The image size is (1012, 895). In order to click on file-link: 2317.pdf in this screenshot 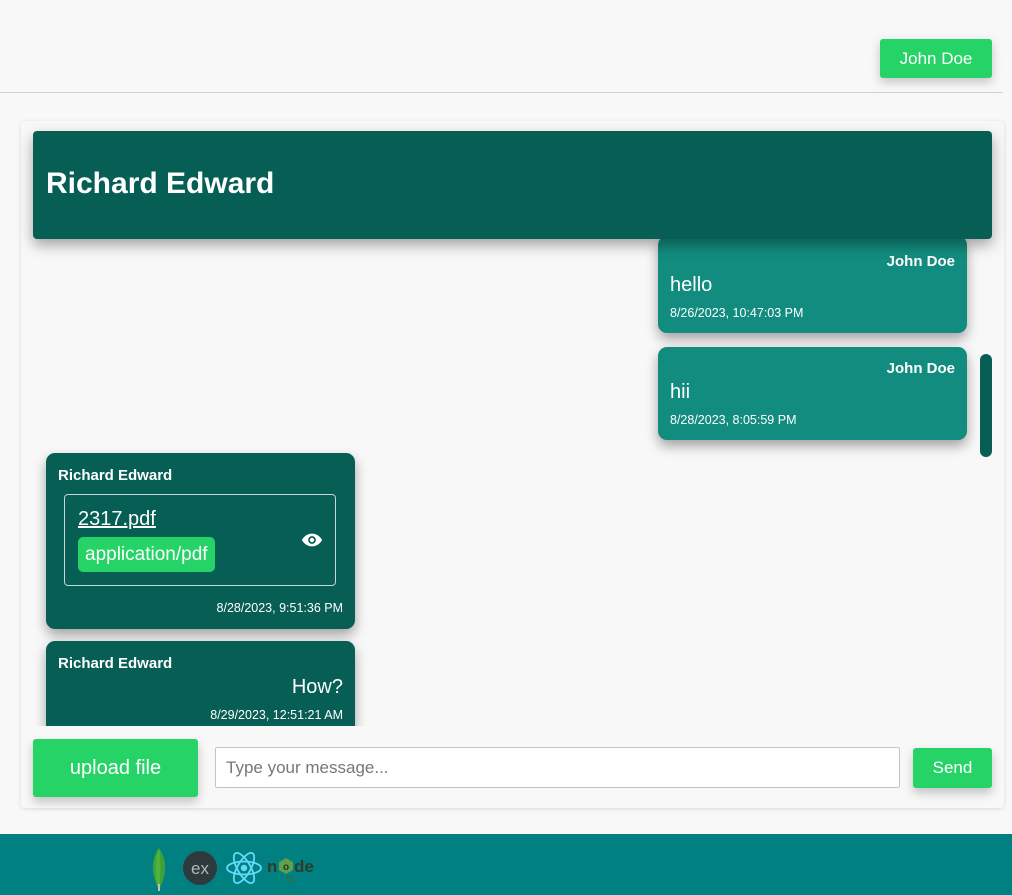, I will do `click(117, 519)`.